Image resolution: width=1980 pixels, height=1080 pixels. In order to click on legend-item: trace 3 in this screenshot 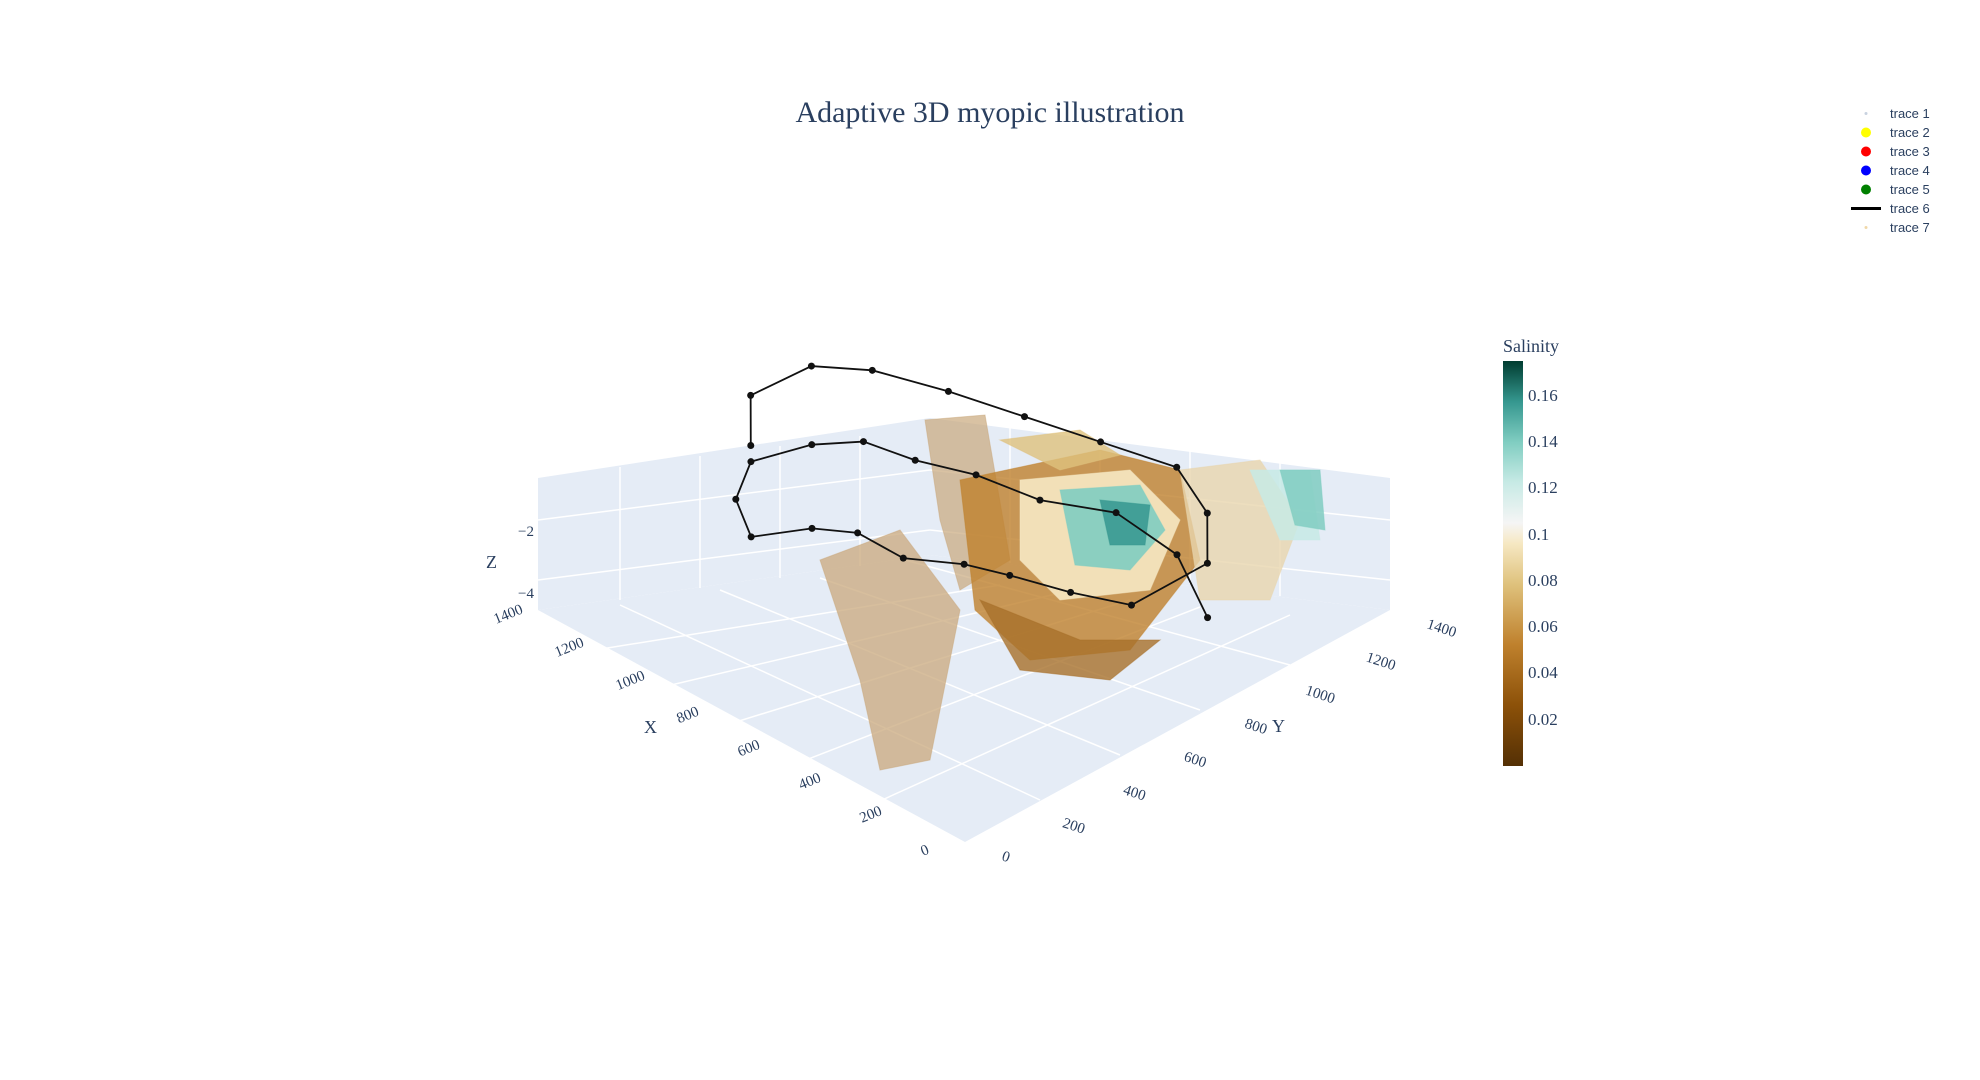, I will do `click(1906, 151)`.